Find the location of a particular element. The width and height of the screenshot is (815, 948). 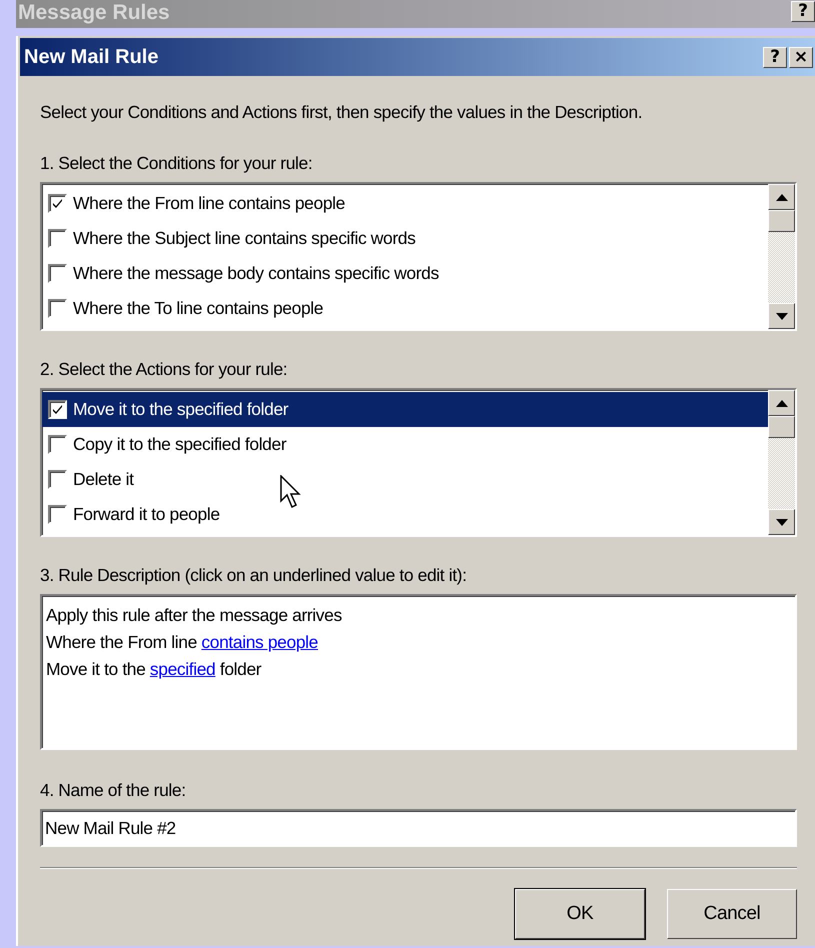

list-item: Where the From line contains people is located at coordinates (405, 203).